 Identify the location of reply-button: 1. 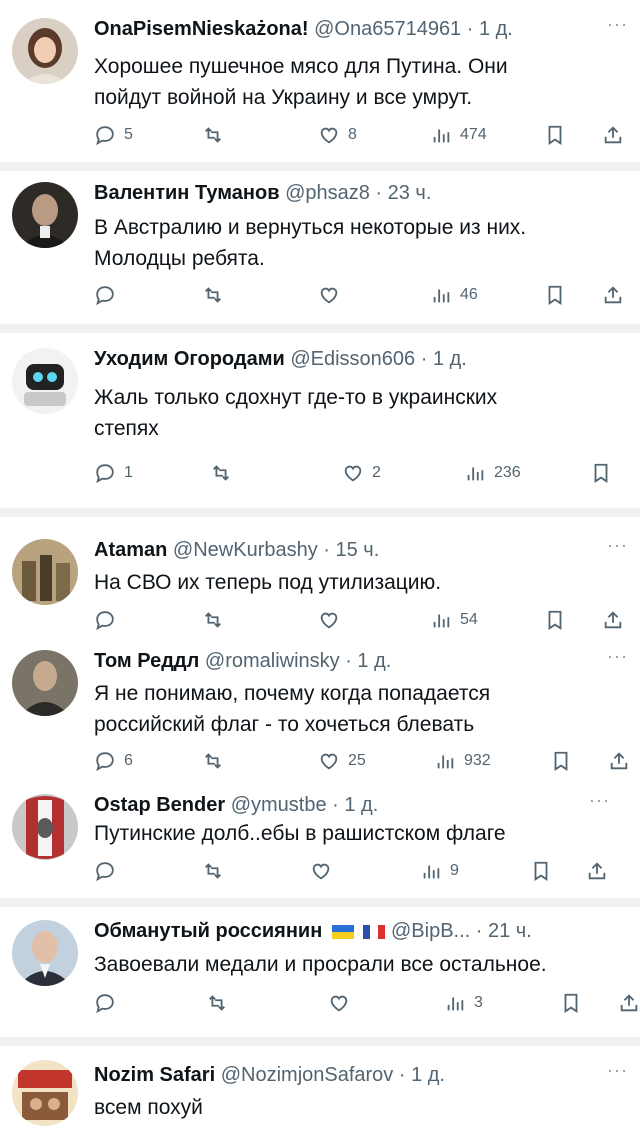
(113, 473).